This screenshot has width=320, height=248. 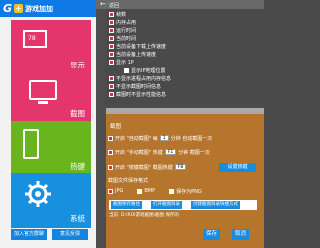 What do you see at coordinates (136, 138) in the screenshot?
I see `auto-screenshot-prefix: 开启 "自动截图" 每` at bounding box center [136, 138].